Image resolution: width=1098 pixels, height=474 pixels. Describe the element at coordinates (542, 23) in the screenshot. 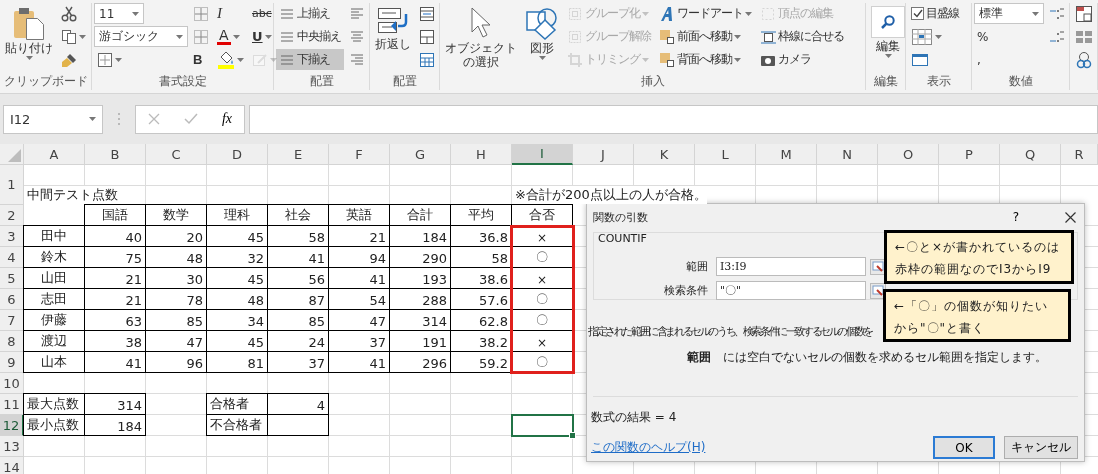

I see `shapes-icon` at that location.